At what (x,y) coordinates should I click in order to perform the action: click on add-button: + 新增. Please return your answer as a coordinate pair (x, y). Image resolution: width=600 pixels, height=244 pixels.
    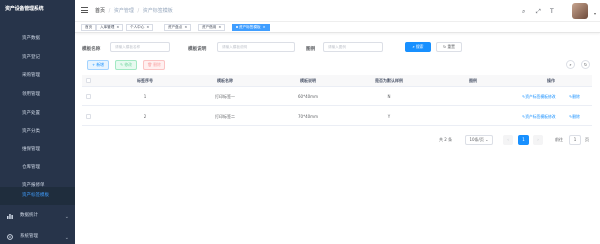
    Looking at the image, I should click on (98, 65).